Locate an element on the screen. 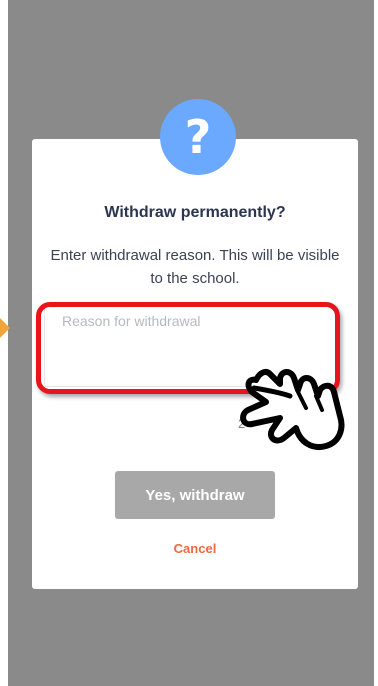 The width and height of the screenshot is (378, 686). pointing-hand-icon is located at coordinates (292, 409).